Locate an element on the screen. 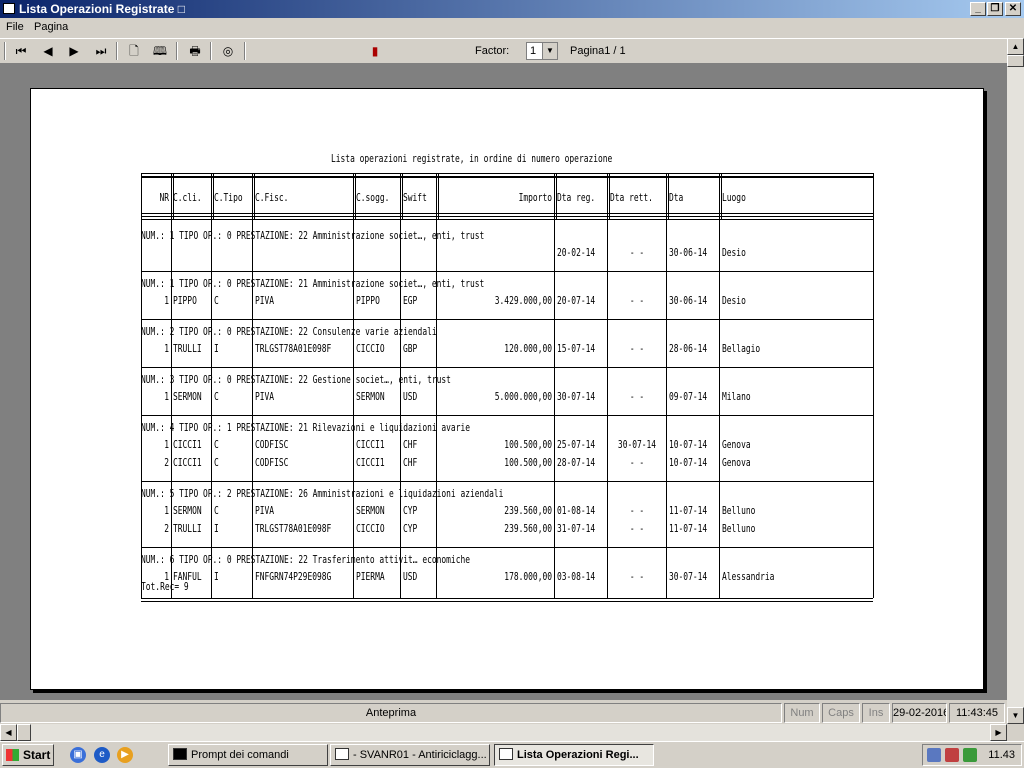 The height and width of the screenshot is (768, 1024). close-button: ✕ is located at coordinates (1013, 9).